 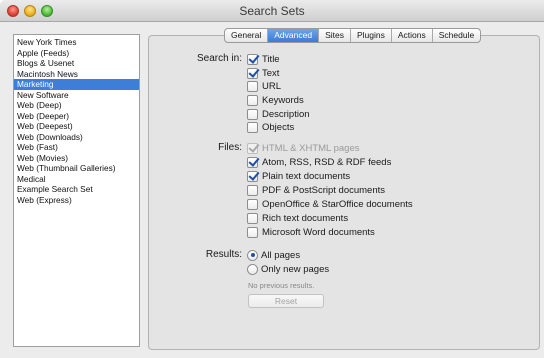 I want to click on sidebar-item-apple-feeds: Apple (Feeds), so click(x=76, y=53).